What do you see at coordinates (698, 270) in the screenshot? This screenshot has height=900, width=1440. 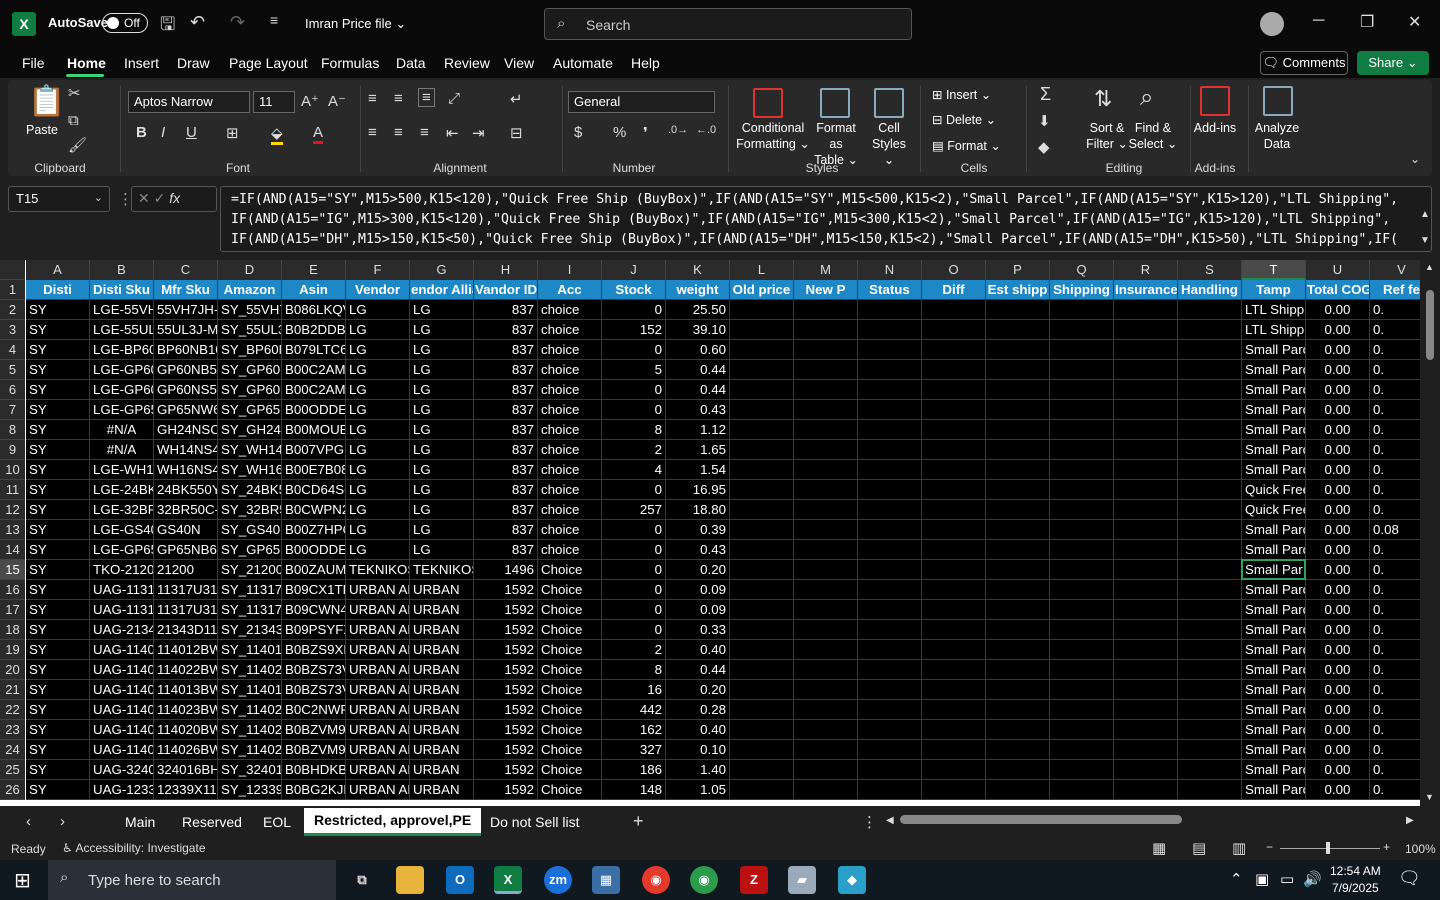 I see `column-header-k: K` at bounding box center [698, 270].